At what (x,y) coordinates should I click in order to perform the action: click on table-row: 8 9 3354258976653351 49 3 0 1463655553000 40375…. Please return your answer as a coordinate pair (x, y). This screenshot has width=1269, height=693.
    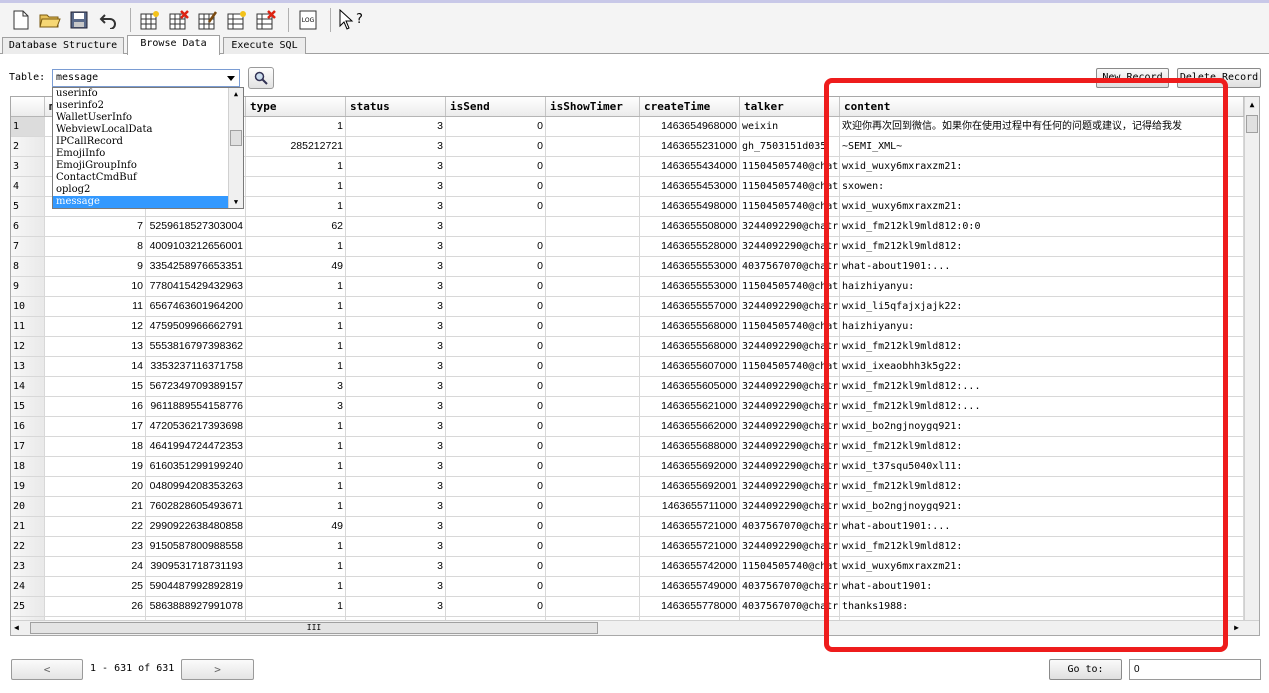
    Looking at the image, I should click on (635, 267).